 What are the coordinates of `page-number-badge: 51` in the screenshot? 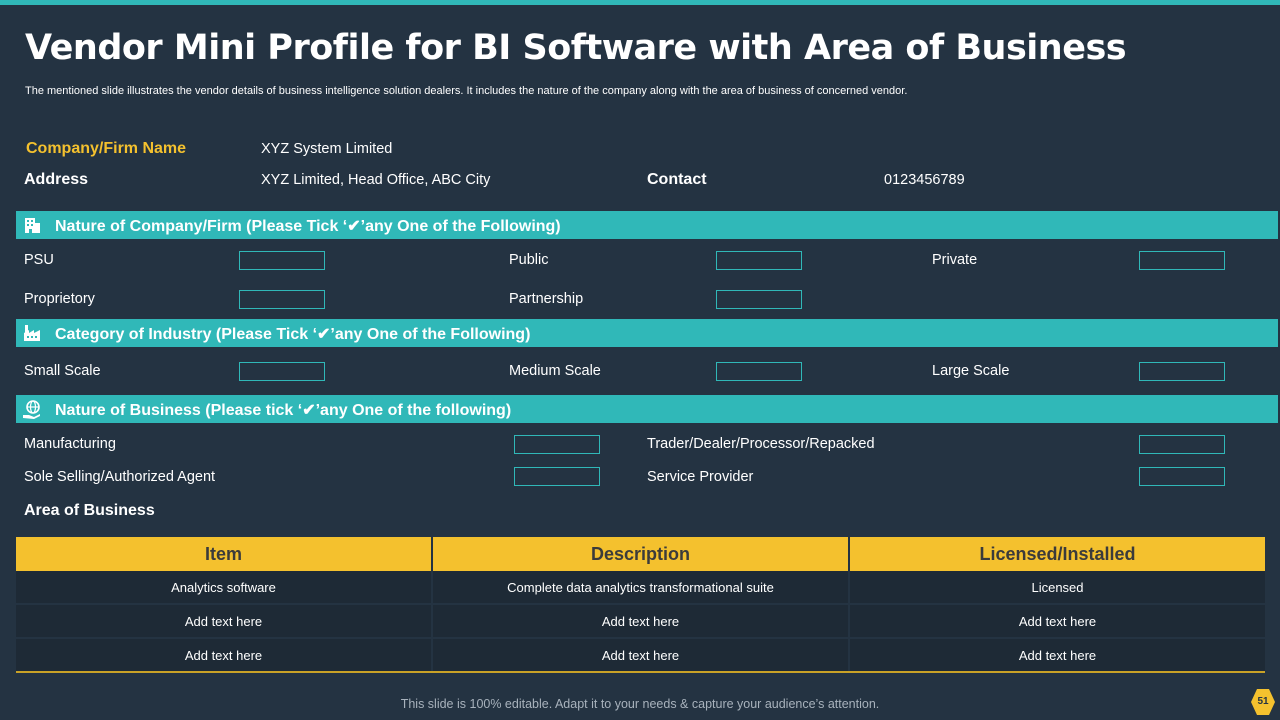 It's located at (1263, 702).